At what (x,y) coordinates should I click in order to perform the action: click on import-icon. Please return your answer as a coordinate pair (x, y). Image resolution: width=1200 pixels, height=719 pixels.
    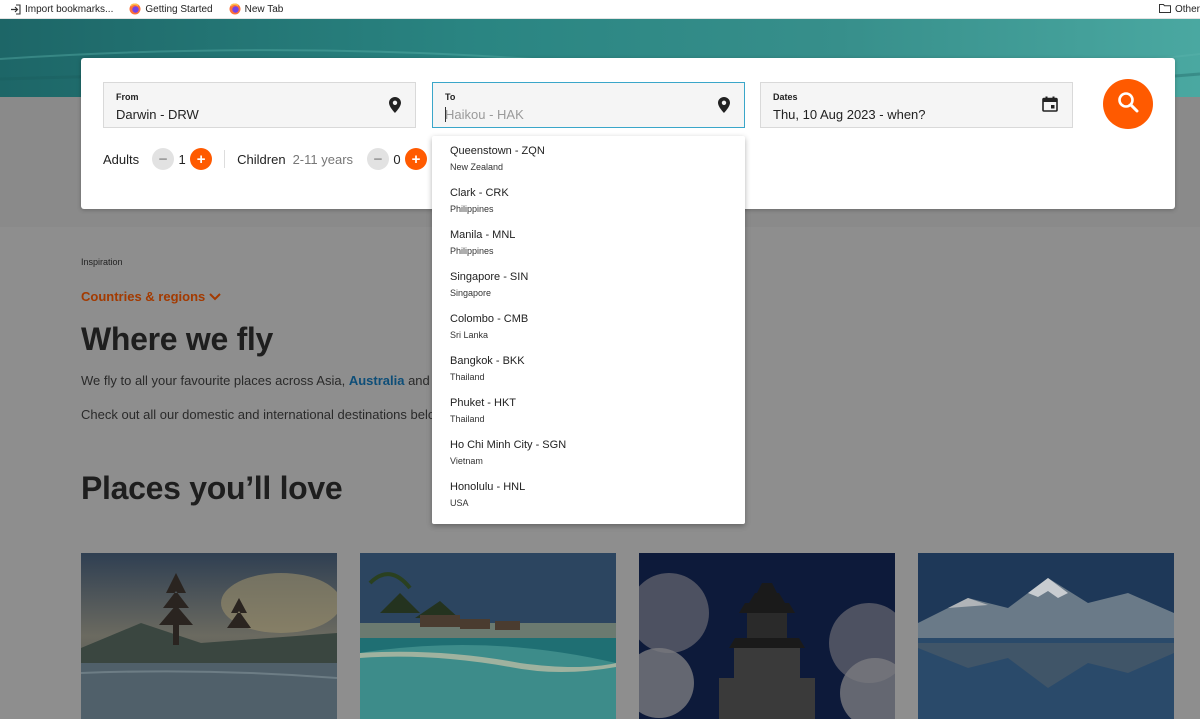
    Looking at the image, I should click on (15, 9).